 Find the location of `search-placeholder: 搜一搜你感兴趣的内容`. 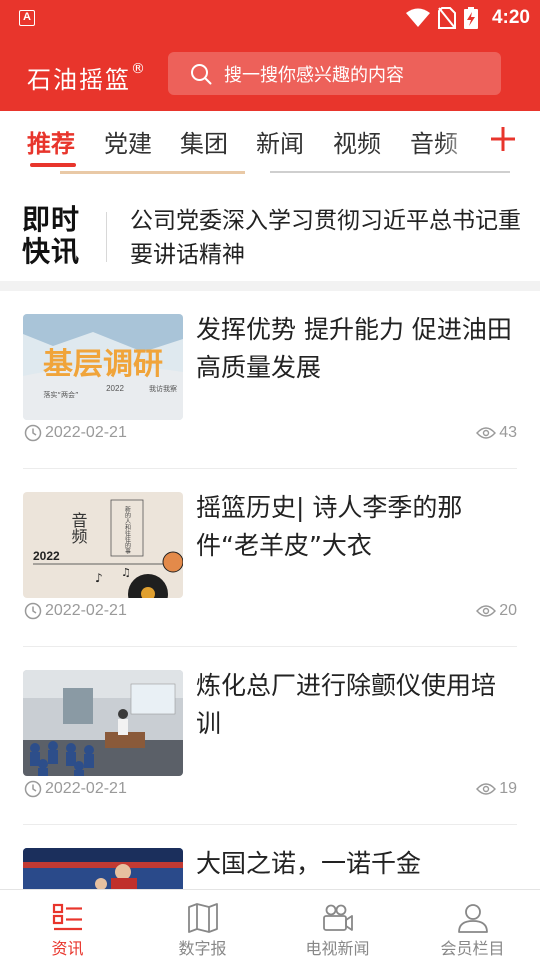

search-placeholder: 搜一搜你感兴趣的内容 is located at coordinates (314, 75).